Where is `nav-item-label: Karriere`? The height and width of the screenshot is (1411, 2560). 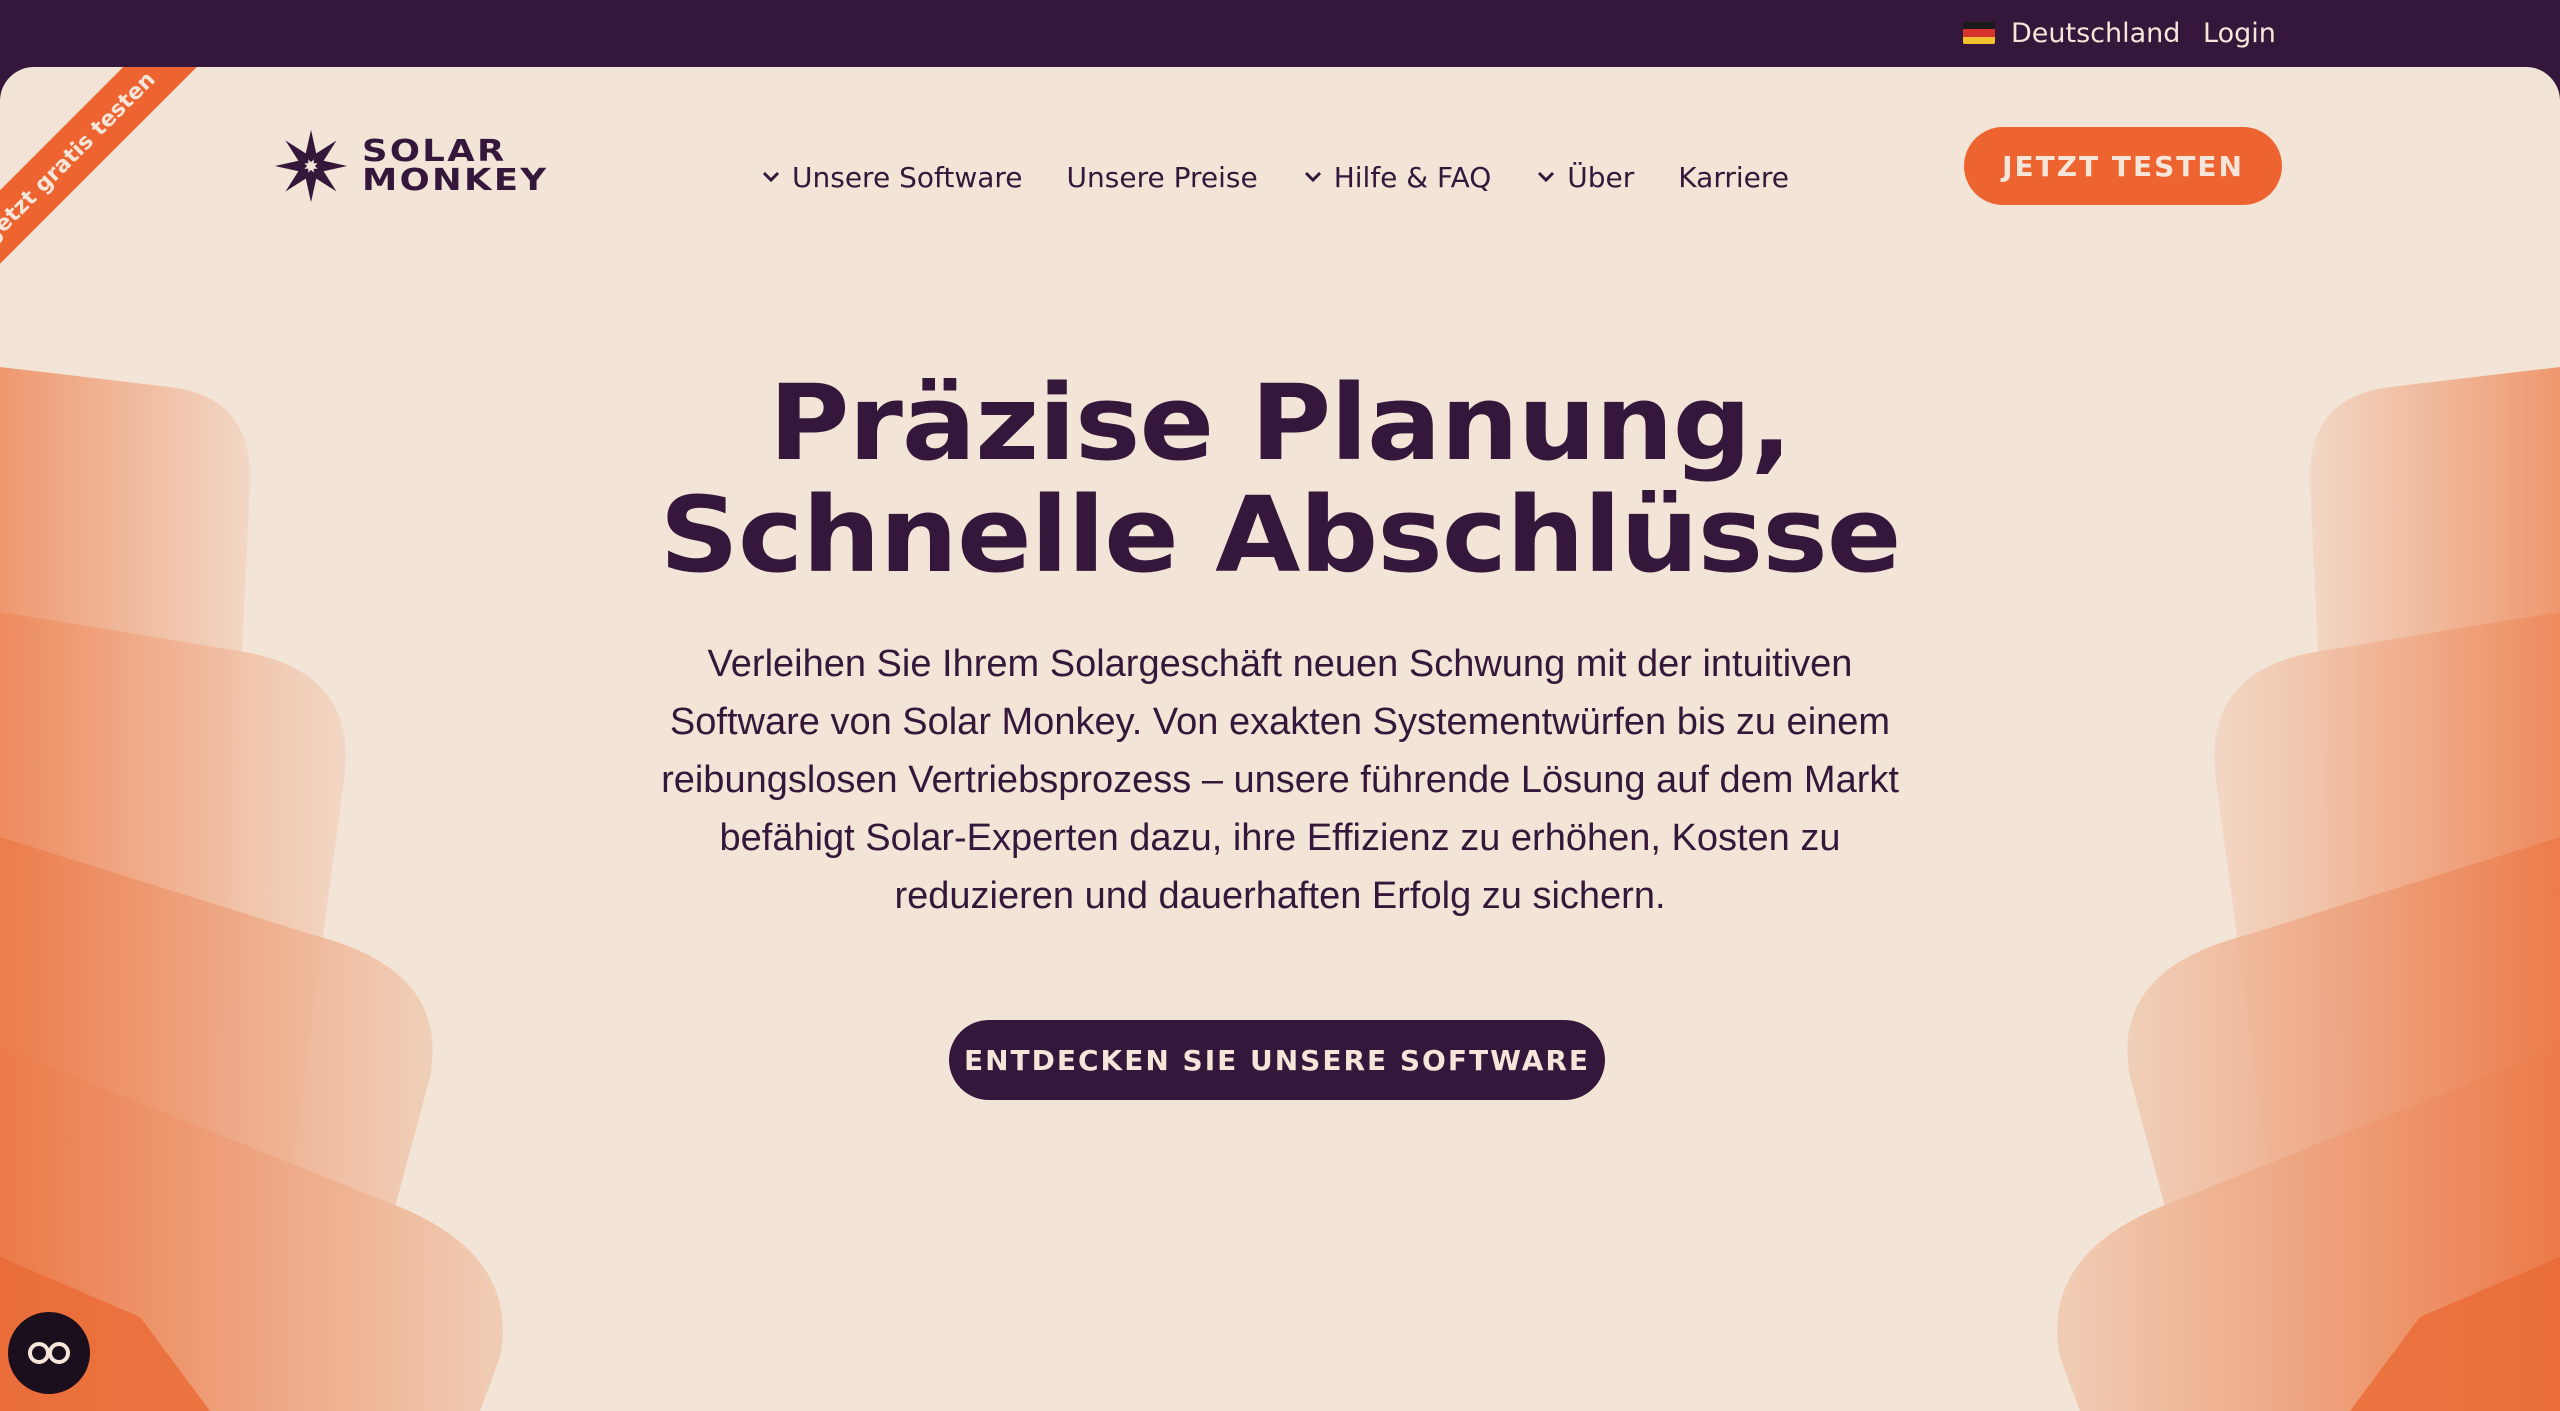 nav-item-label: Karriere is located at coordinates (1733, 177).